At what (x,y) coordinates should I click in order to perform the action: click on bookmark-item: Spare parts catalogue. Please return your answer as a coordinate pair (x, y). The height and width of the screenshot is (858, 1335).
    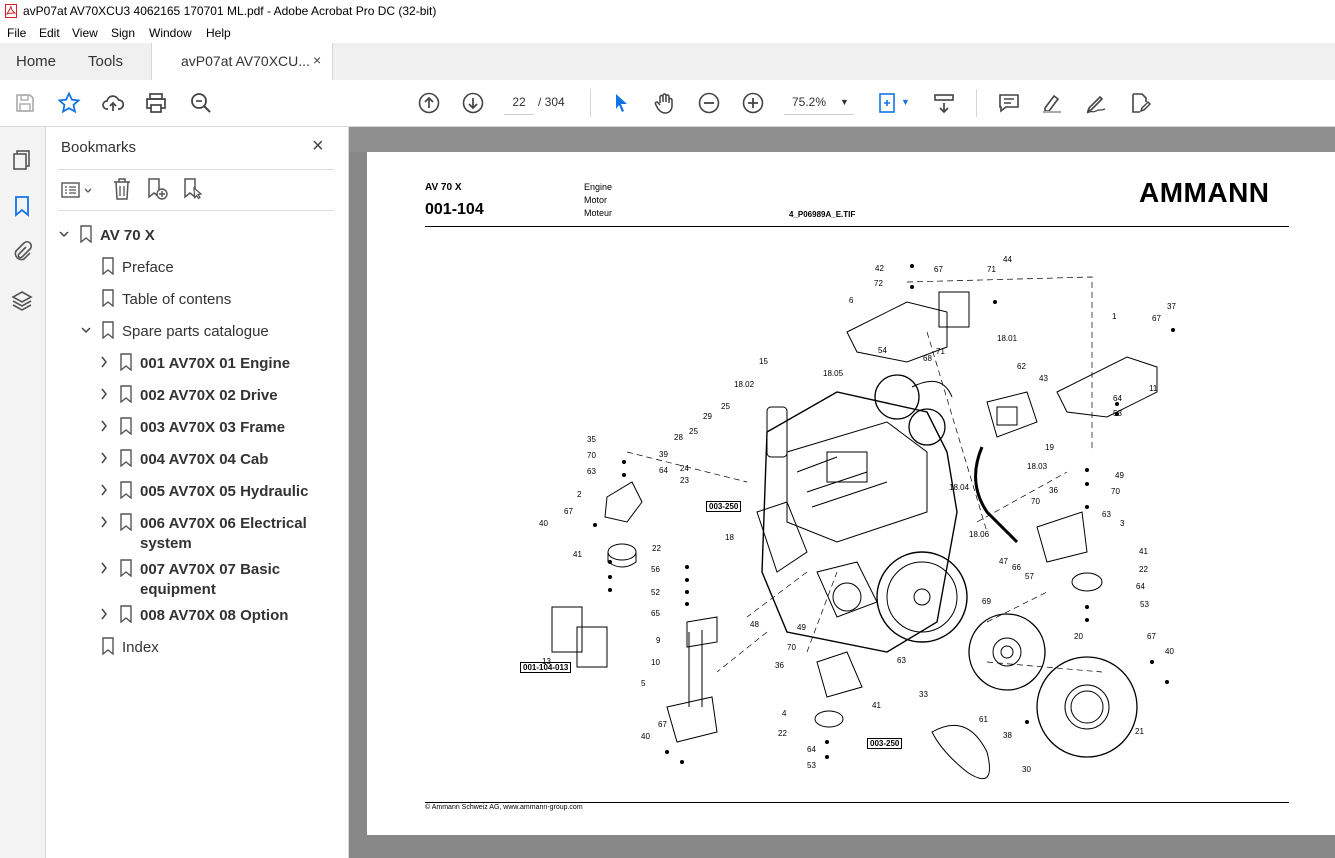
    Looking at the image, I should click on (207, 332).